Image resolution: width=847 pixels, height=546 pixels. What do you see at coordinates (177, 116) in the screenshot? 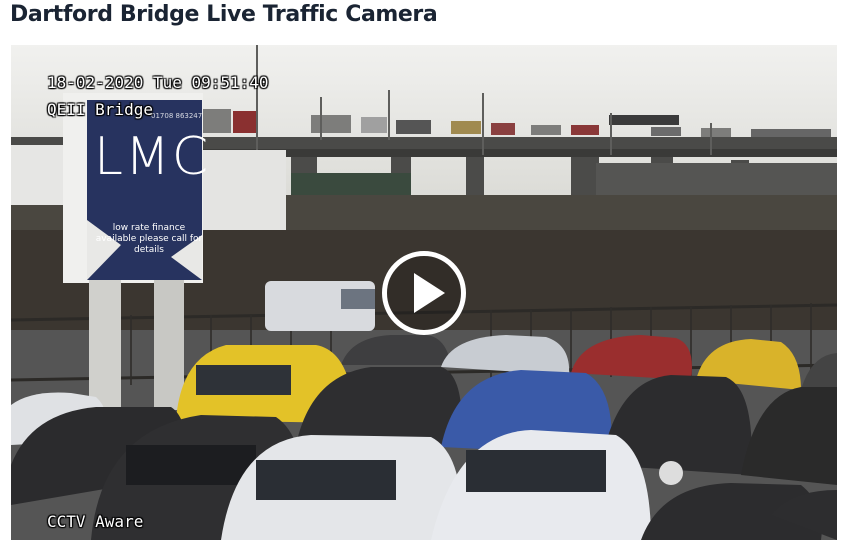
I see `billboard-phone: 01708 863247` at bounding box center [177, 116].